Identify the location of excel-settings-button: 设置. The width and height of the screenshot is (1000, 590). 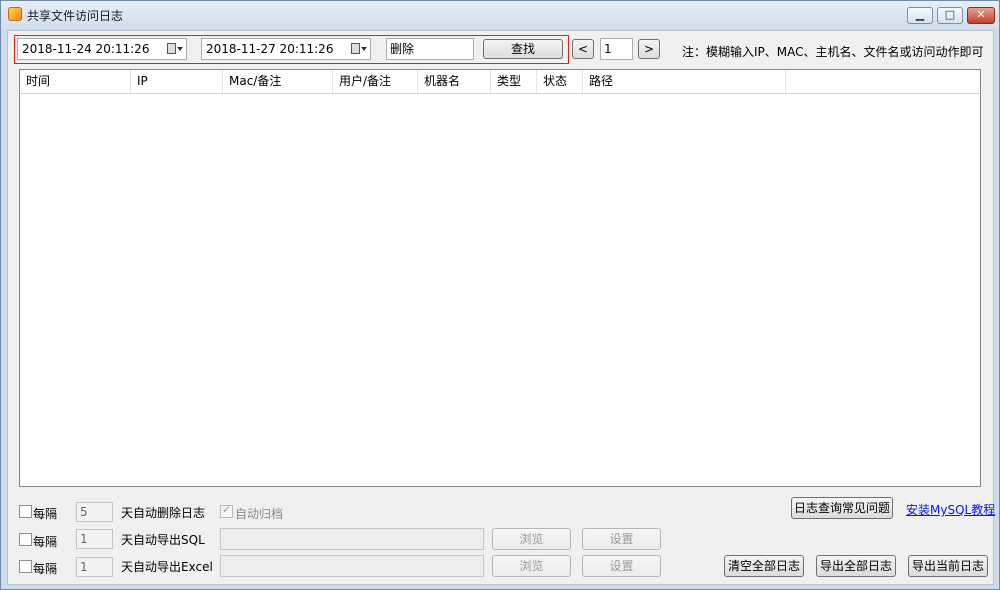
(621, 566).